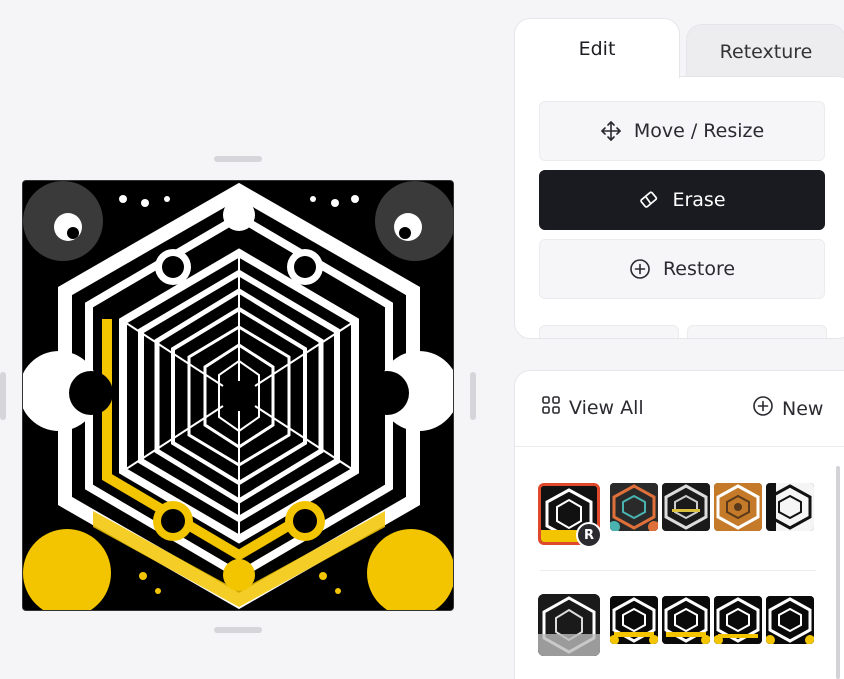  I want to click on retexture-badge-label: R, so click(588, 535).